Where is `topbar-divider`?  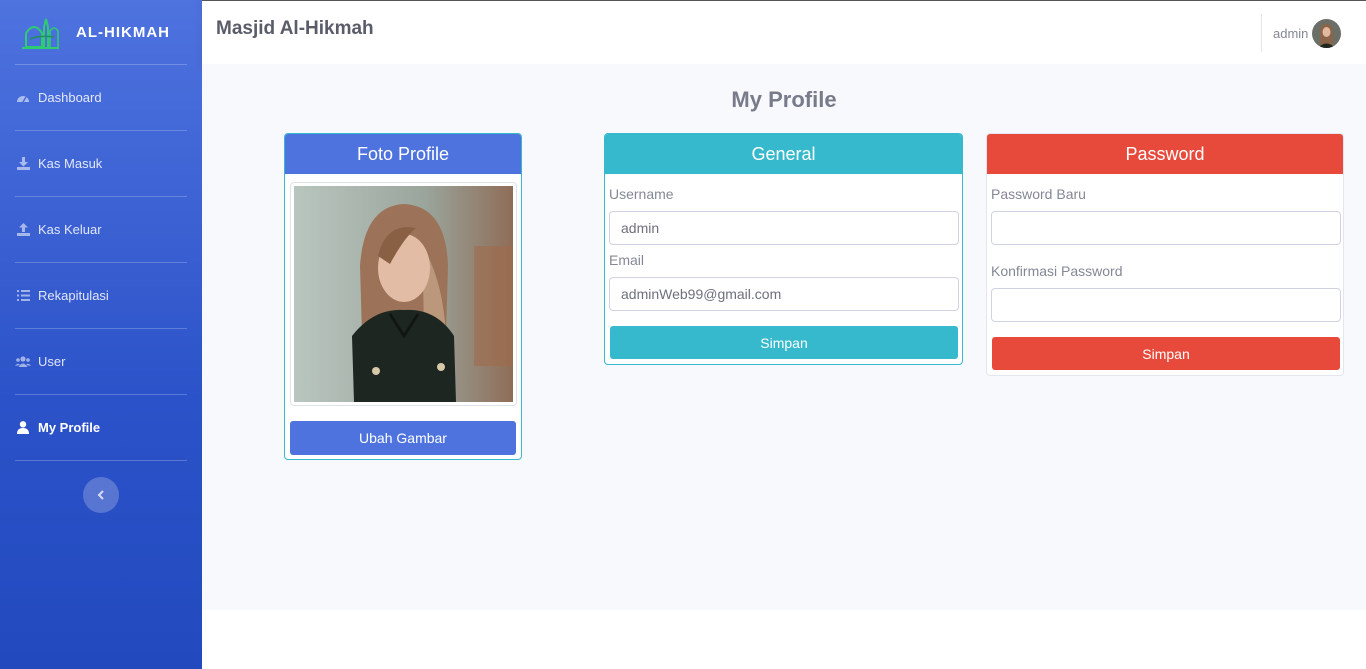 topbar-divider is located at coordinates (1261, 33).